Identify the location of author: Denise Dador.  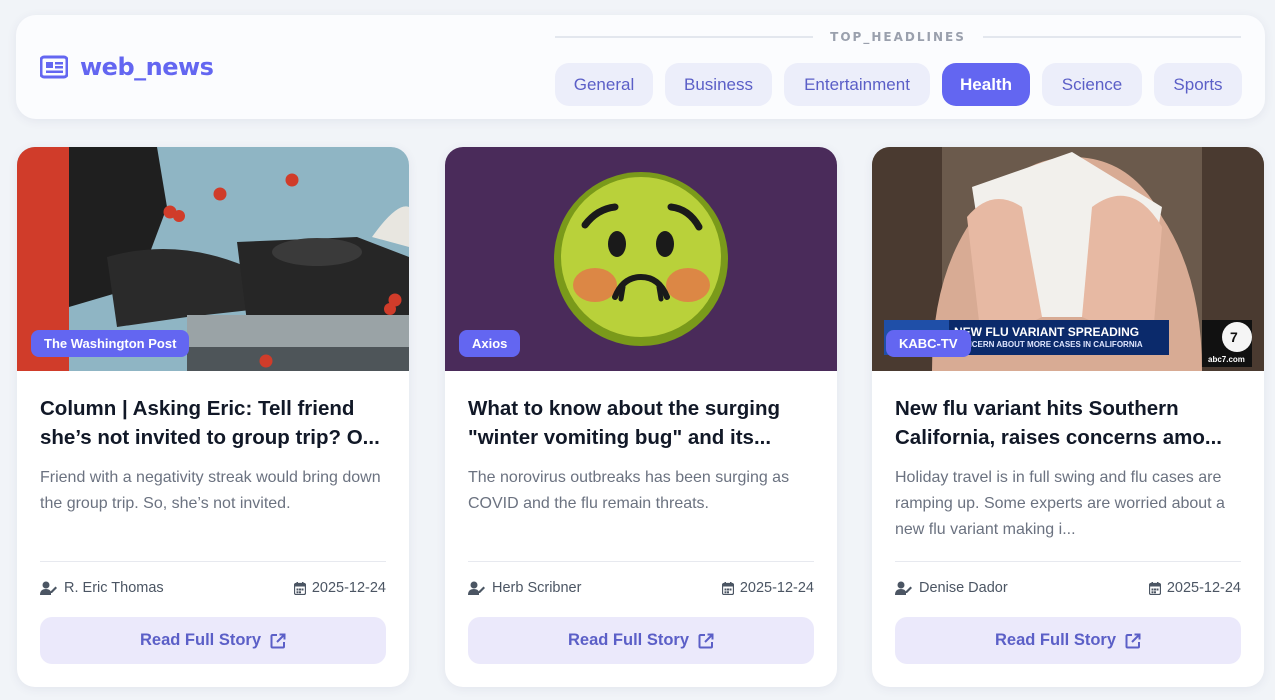
(951, 588).